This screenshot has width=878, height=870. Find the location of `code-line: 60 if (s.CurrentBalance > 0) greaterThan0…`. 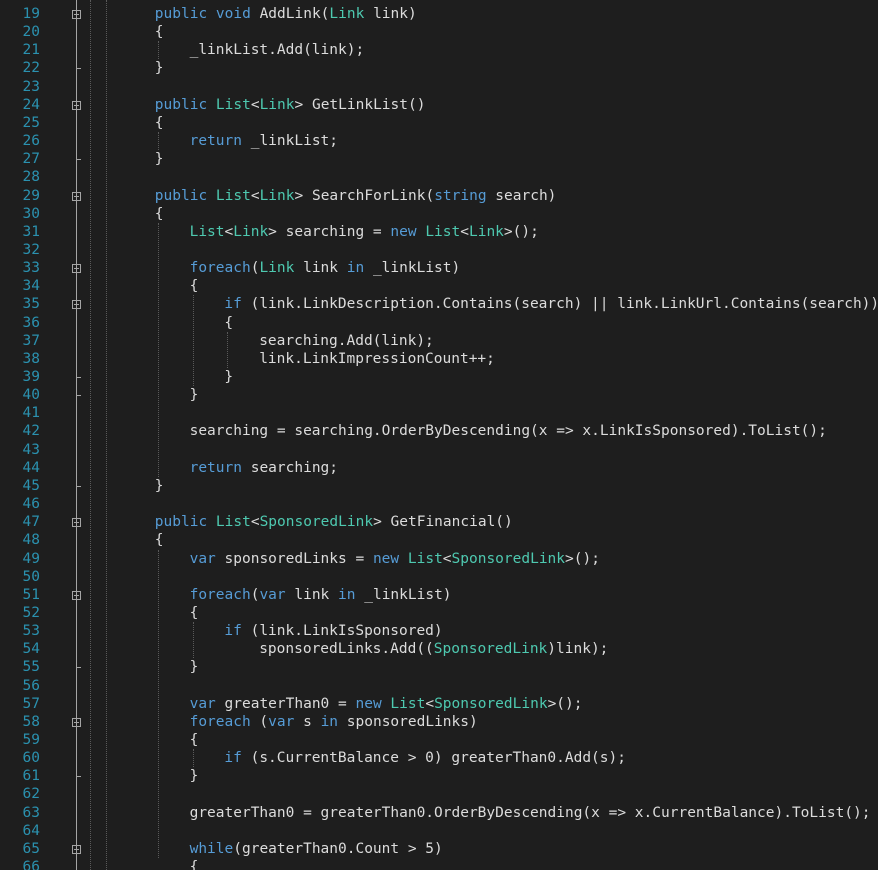

code-line: 60 if (s.CurrentBalance > 0) greaterThan0… is located at coordinates (439, 758).